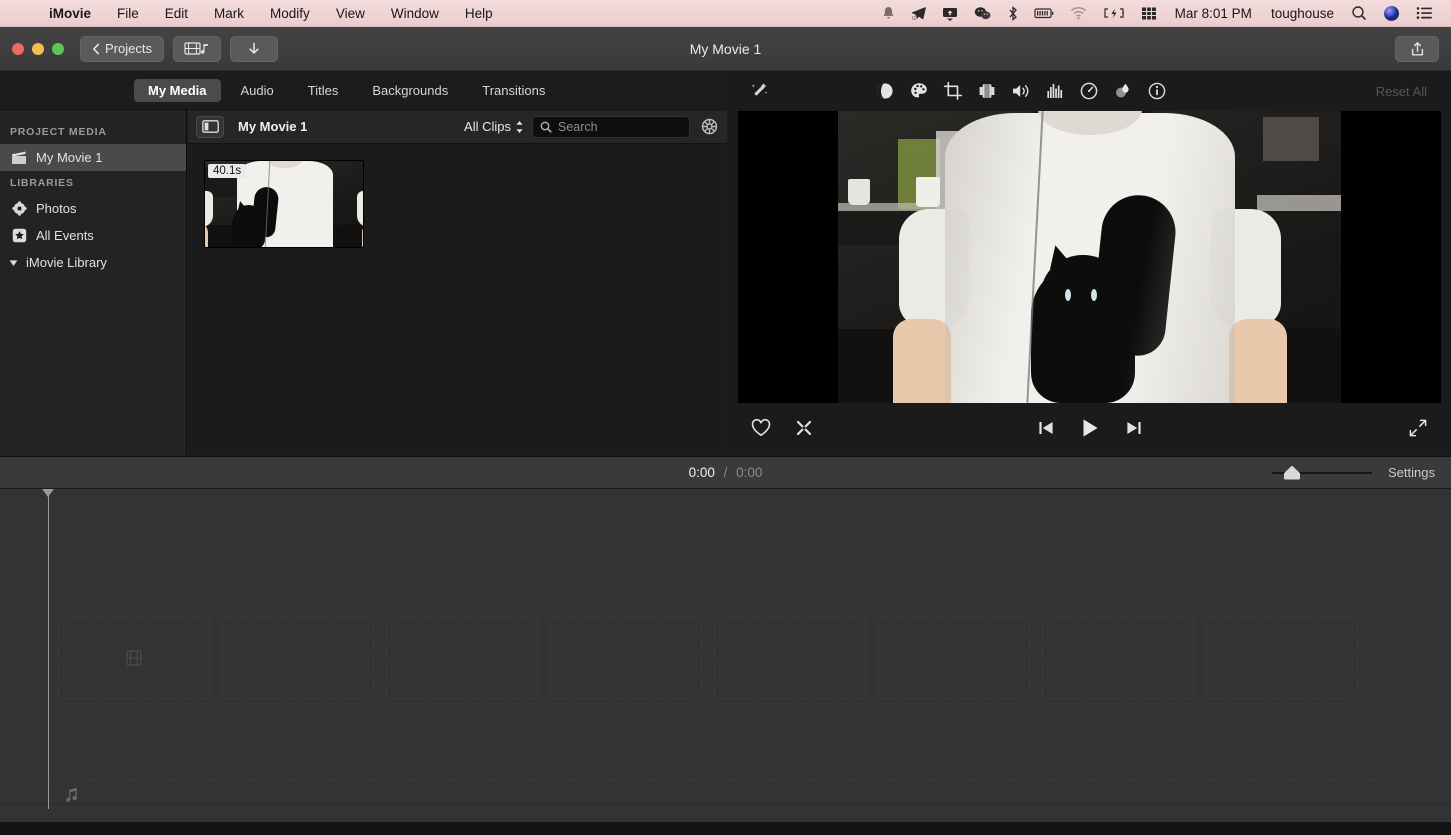 This screenshot has height=835, width=1451. I want to click on timeline-toolbar: 0:00 / 0:00 Settings, so click(725, 472).